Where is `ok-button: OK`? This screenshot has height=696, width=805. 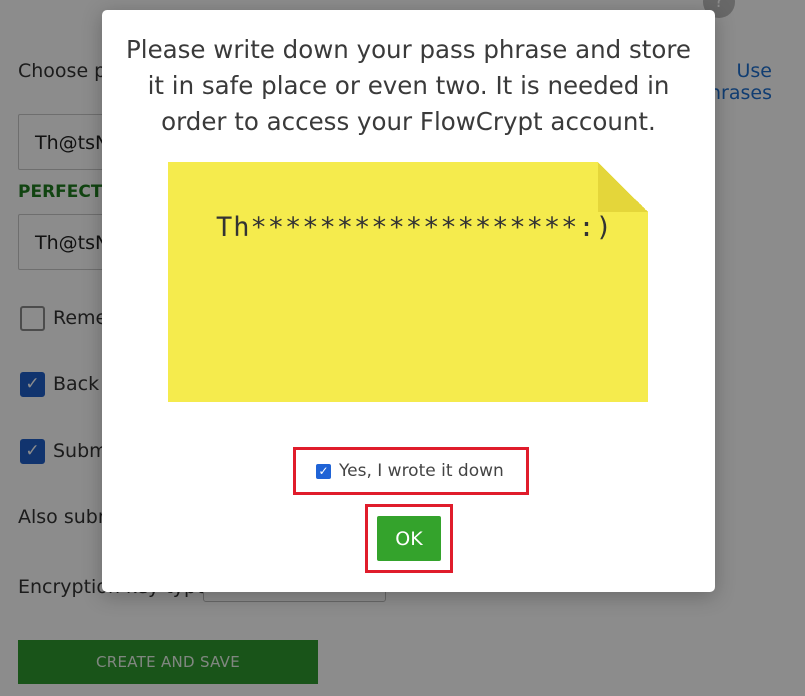
ok-button: OK is located at coordinates (409, 538).